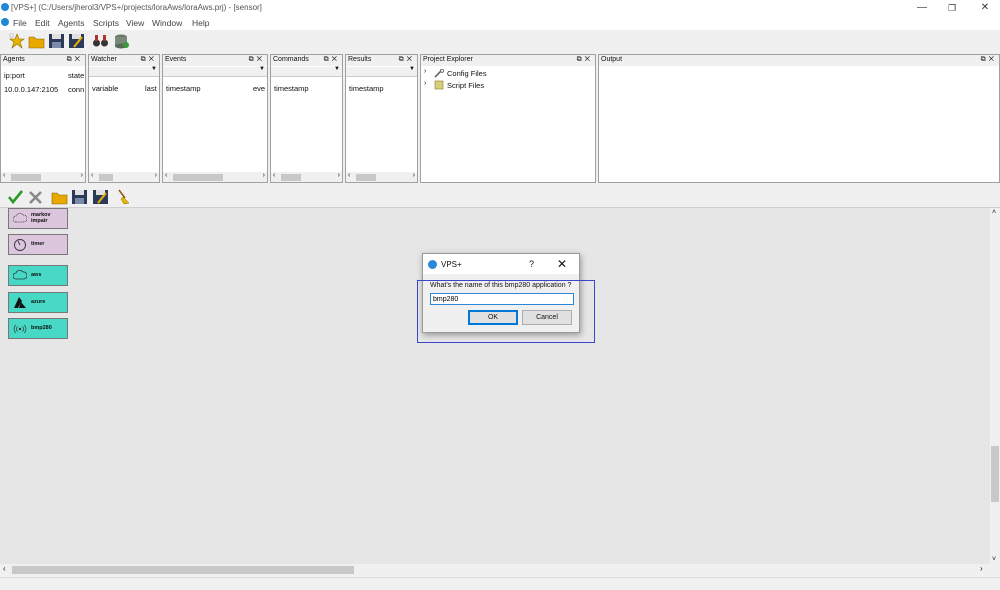 This screenshot has width=1000, height=590. I want to click on scroll-down-icon: ˅, so click(994, 559).